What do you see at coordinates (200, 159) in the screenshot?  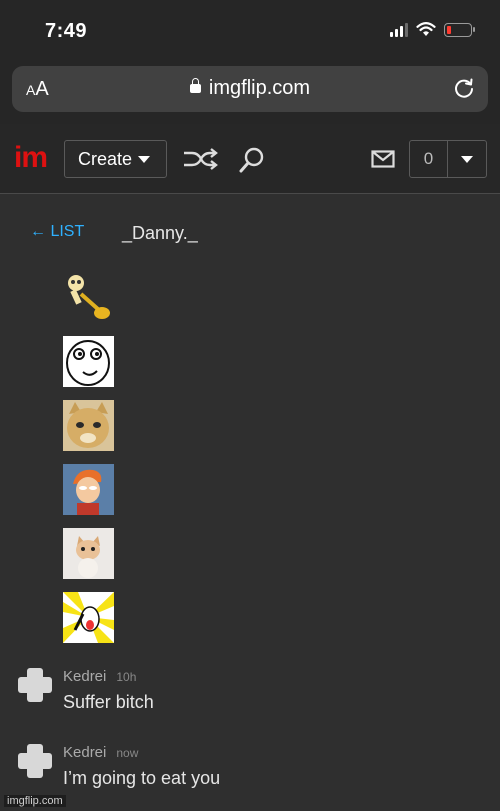 I see `shuffle-icon` at bounding box center [200, 159].